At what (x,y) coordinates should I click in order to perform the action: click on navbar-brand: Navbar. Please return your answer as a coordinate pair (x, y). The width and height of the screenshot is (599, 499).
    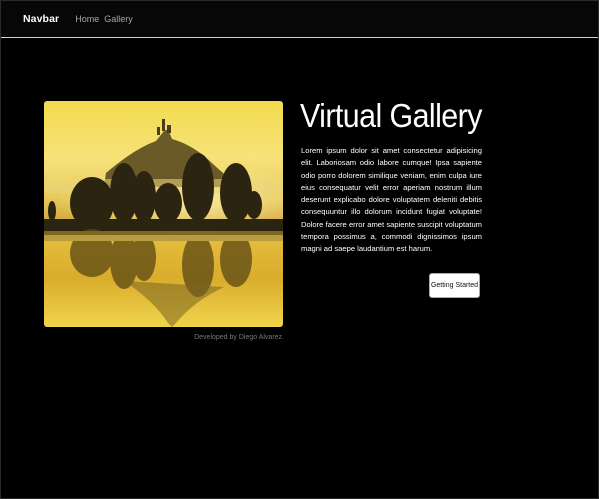
    Looking at the image, I should click on (41, 19).